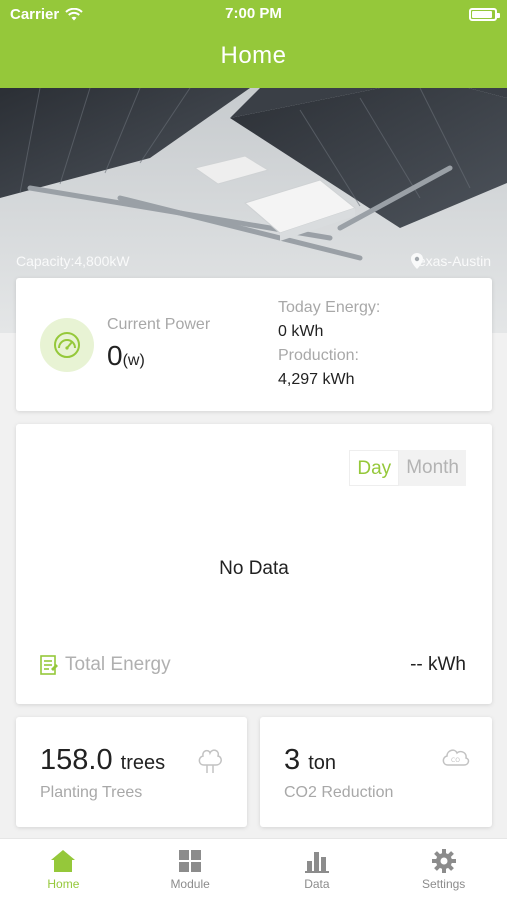  Describe the element at coordinates (190, 861) in the screenshot. I see `grid-icon` at that location.